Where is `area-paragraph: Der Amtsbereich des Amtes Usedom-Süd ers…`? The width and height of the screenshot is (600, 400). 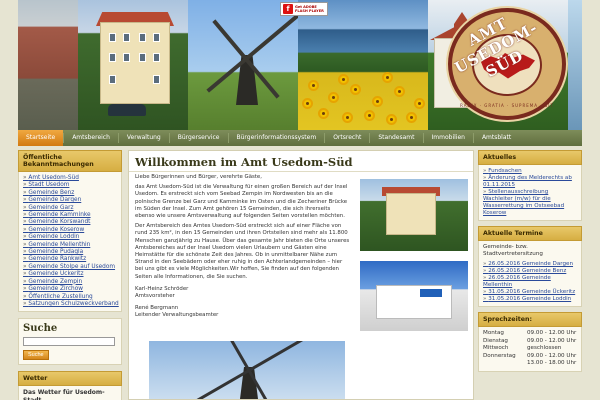 area-paragraph: Der Amtsbereich des Amtes Usedom-Süd ers… is located at coordinates (242, 251).